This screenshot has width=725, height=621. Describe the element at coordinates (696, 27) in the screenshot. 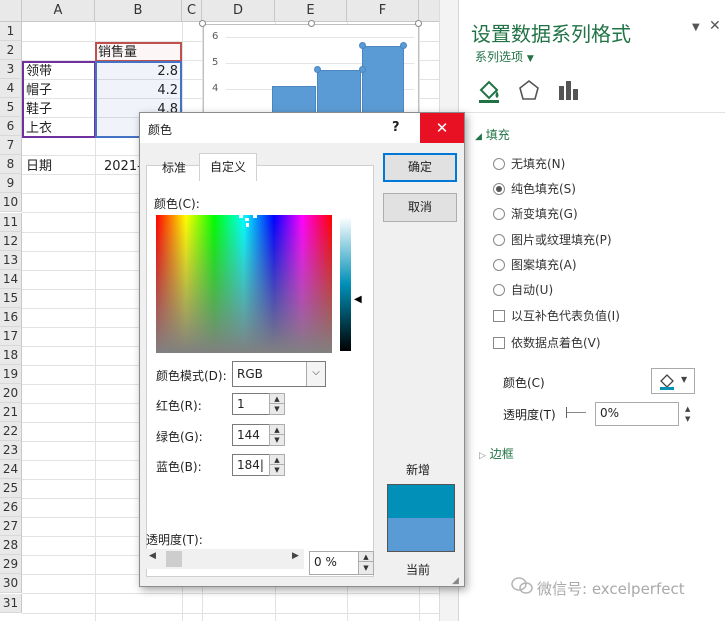

I see `pane-menu-icon: ▼` at that location.